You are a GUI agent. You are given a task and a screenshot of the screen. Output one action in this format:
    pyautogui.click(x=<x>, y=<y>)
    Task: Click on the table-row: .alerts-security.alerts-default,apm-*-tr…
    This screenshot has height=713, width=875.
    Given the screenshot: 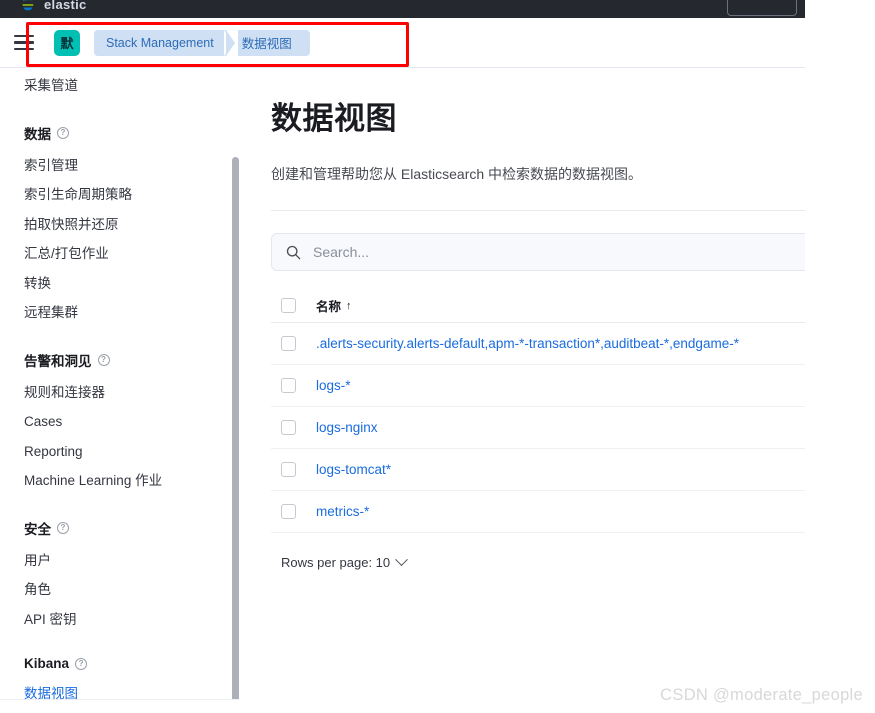 What is the action you would take?
    pyautogui.click(x=538, y=344)
    